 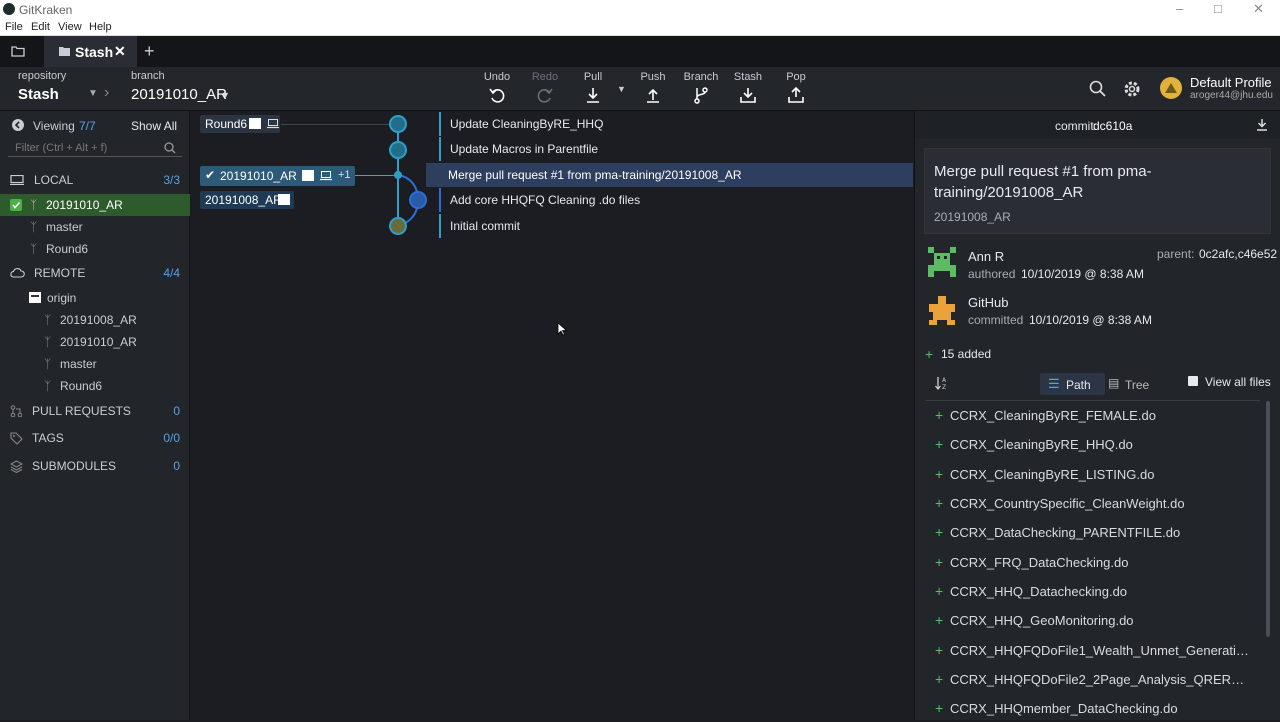 What do you see at coordinates (81, 386) in the screenshot?
I see `remote-branch-label: Round6` at bounding box center [81, 386].